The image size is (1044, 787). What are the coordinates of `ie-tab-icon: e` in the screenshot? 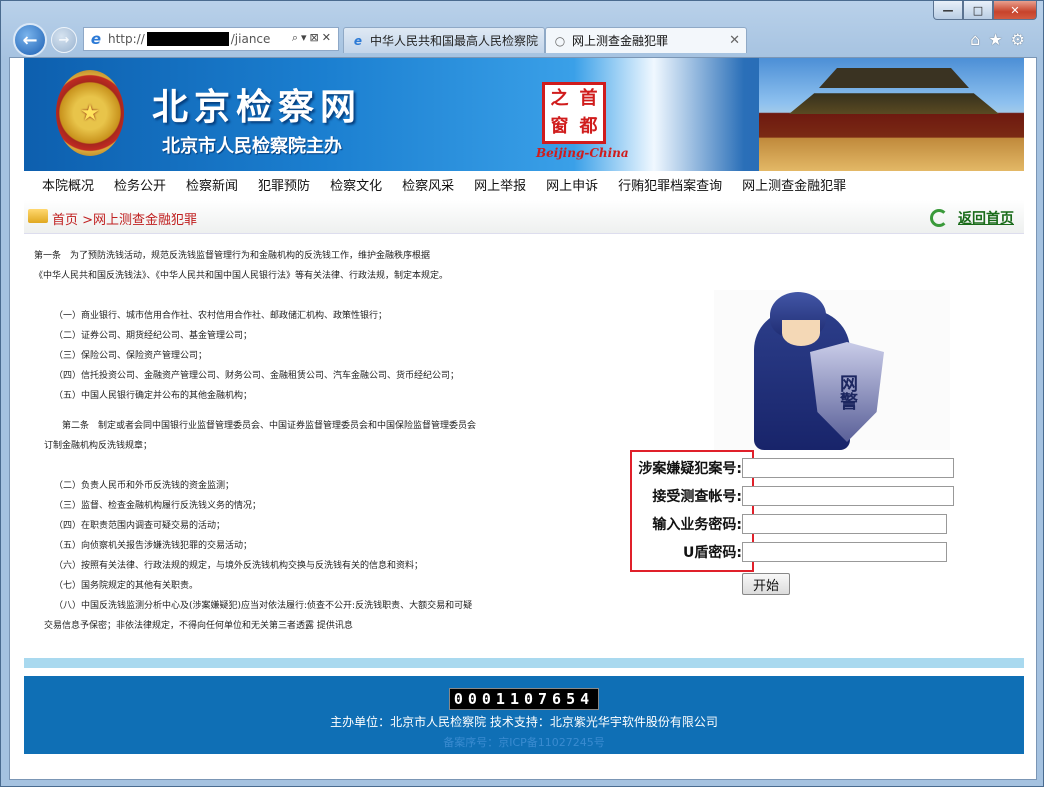 It's located at (358, 40).